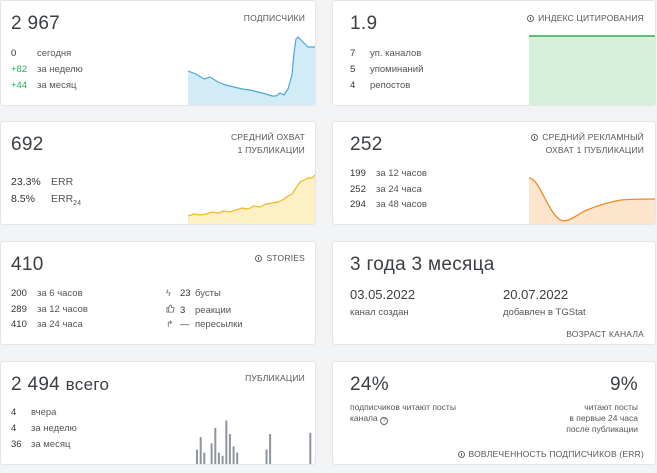 The image size is (657, 473). What do you see at coordinates (387, 69) in the screenshot?
I see `citation-row-mentions: 5 упоминаний` at bounding box center [387, 69].